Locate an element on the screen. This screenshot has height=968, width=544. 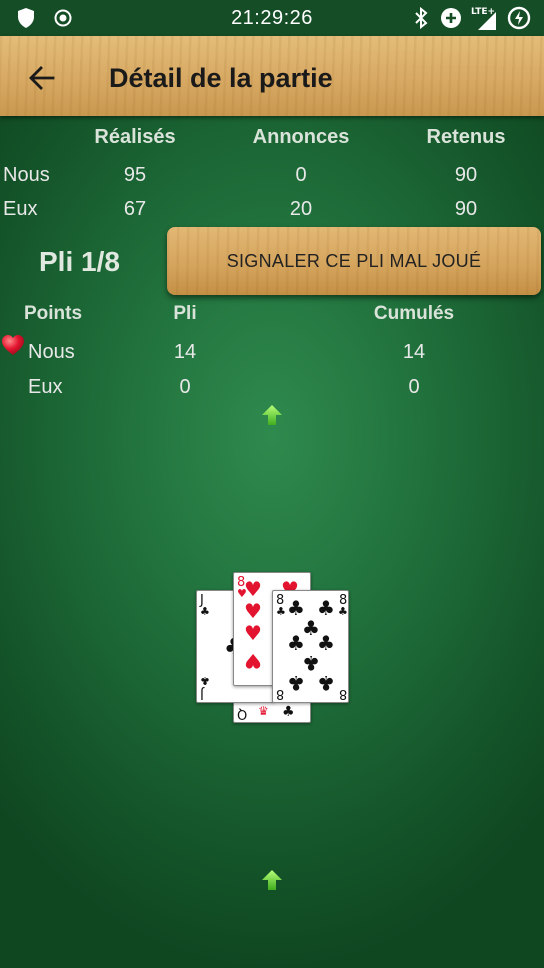
nous-annonces: 0 is located at coordinates (301, 175).